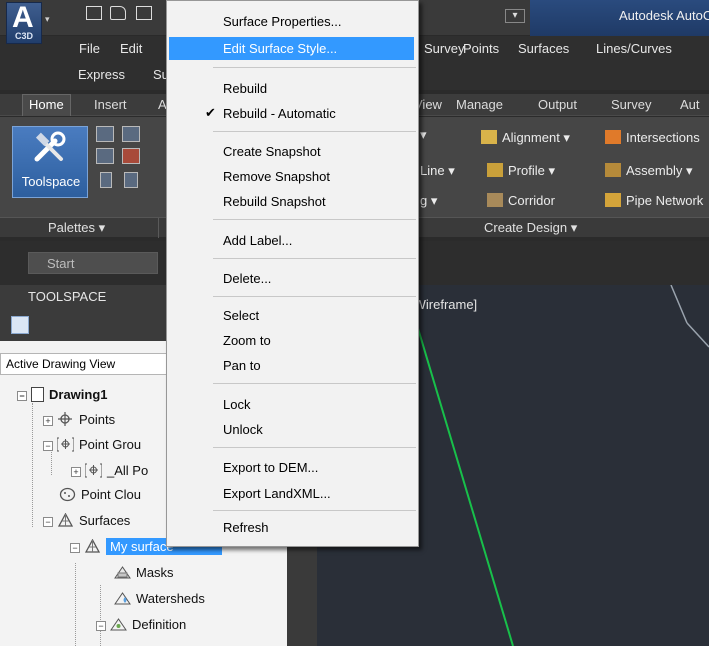 Image resolution: width=709 pixels, height=646 pixels. What do you see at coordinates (47, 19) in the screenshot?
I see `chevron-down-icon: ▾` at bounding box center [47, 19].